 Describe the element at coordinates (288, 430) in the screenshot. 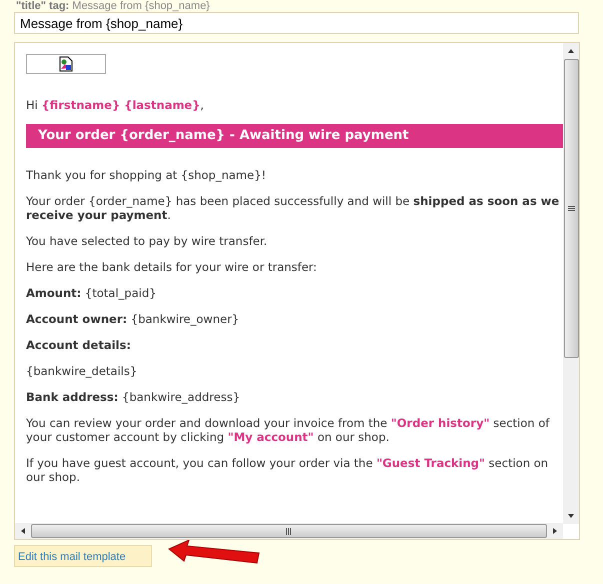

I see `email-paragraph: You can review your order and download your invoice from the "Order history" section of your customer account by clicking "My account" on our shop.` at that location.